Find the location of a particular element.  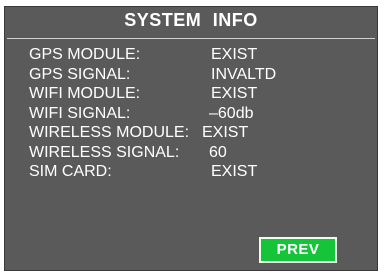

info-label: SIM CARD: is located at coordinates (70, 171).